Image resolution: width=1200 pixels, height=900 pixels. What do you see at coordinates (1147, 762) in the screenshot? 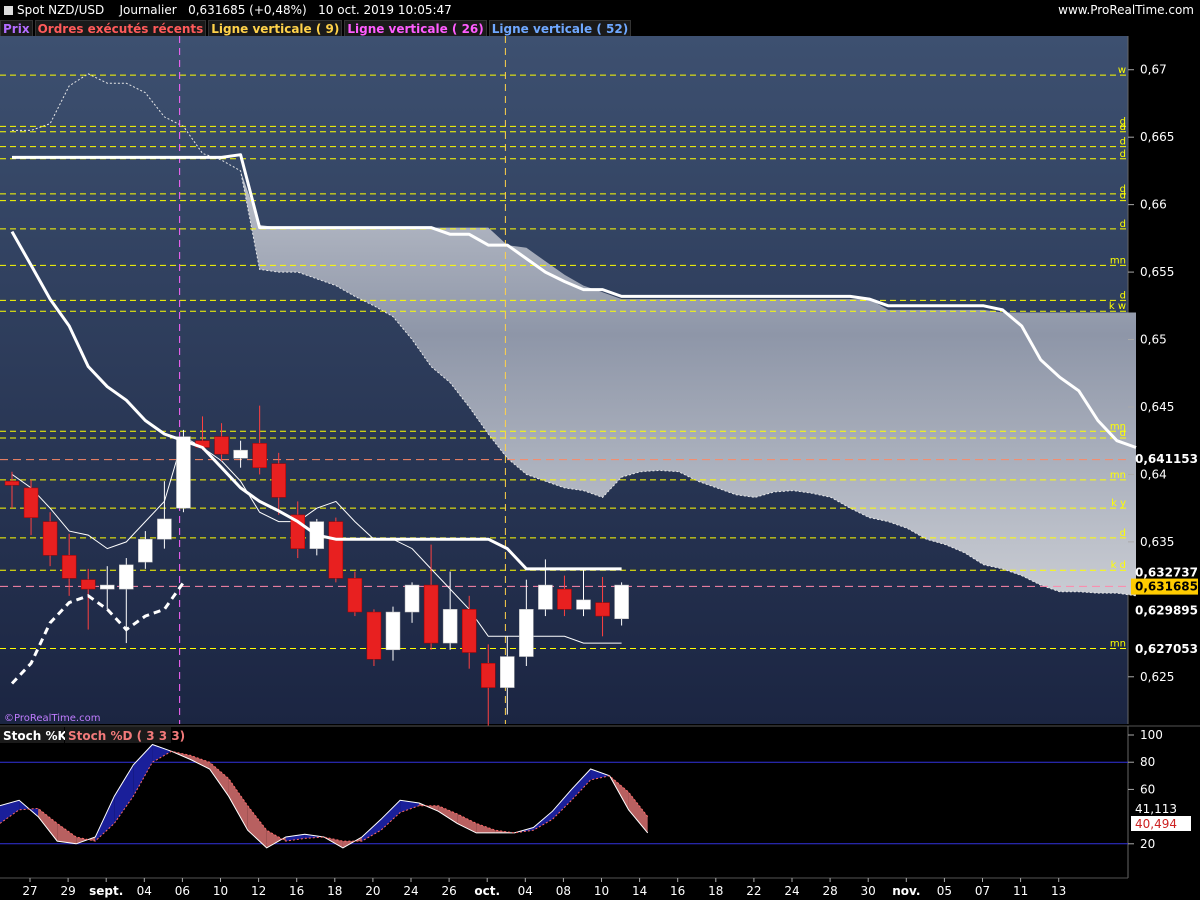
I see `stoch-y-tick-label: 80` at bounding box center [1147, 762].